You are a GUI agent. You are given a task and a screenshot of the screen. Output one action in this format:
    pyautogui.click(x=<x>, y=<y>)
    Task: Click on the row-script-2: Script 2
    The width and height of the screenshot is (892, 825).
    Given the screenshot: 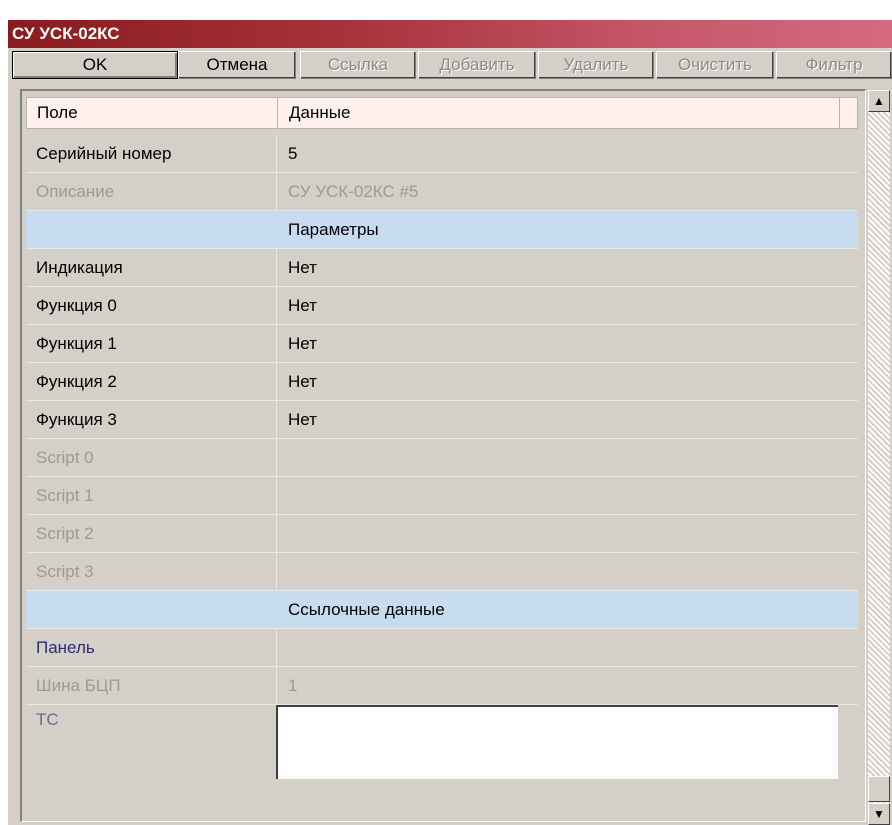 What is the action you would take?
    pyautogui.click(x=442, y=534)
    